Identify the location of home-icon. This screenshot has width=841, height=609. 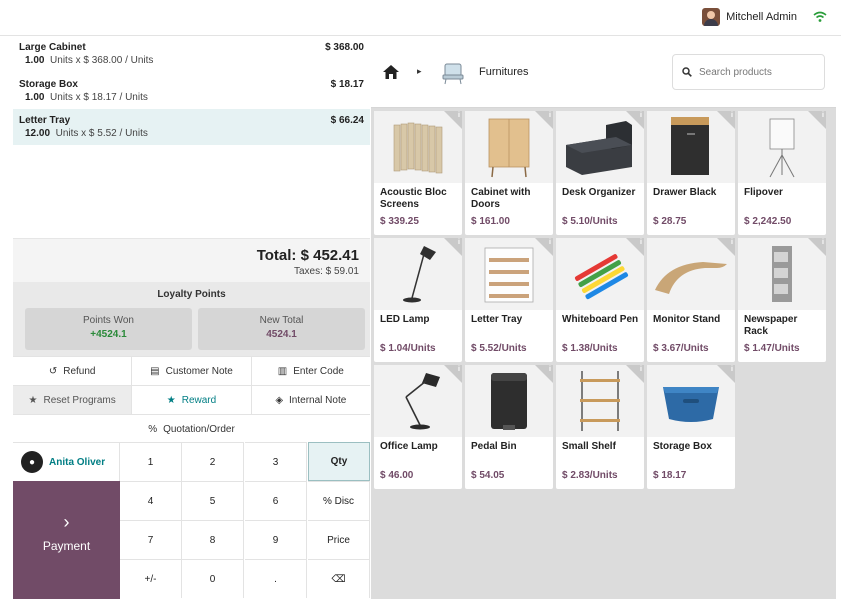
(391, 72).